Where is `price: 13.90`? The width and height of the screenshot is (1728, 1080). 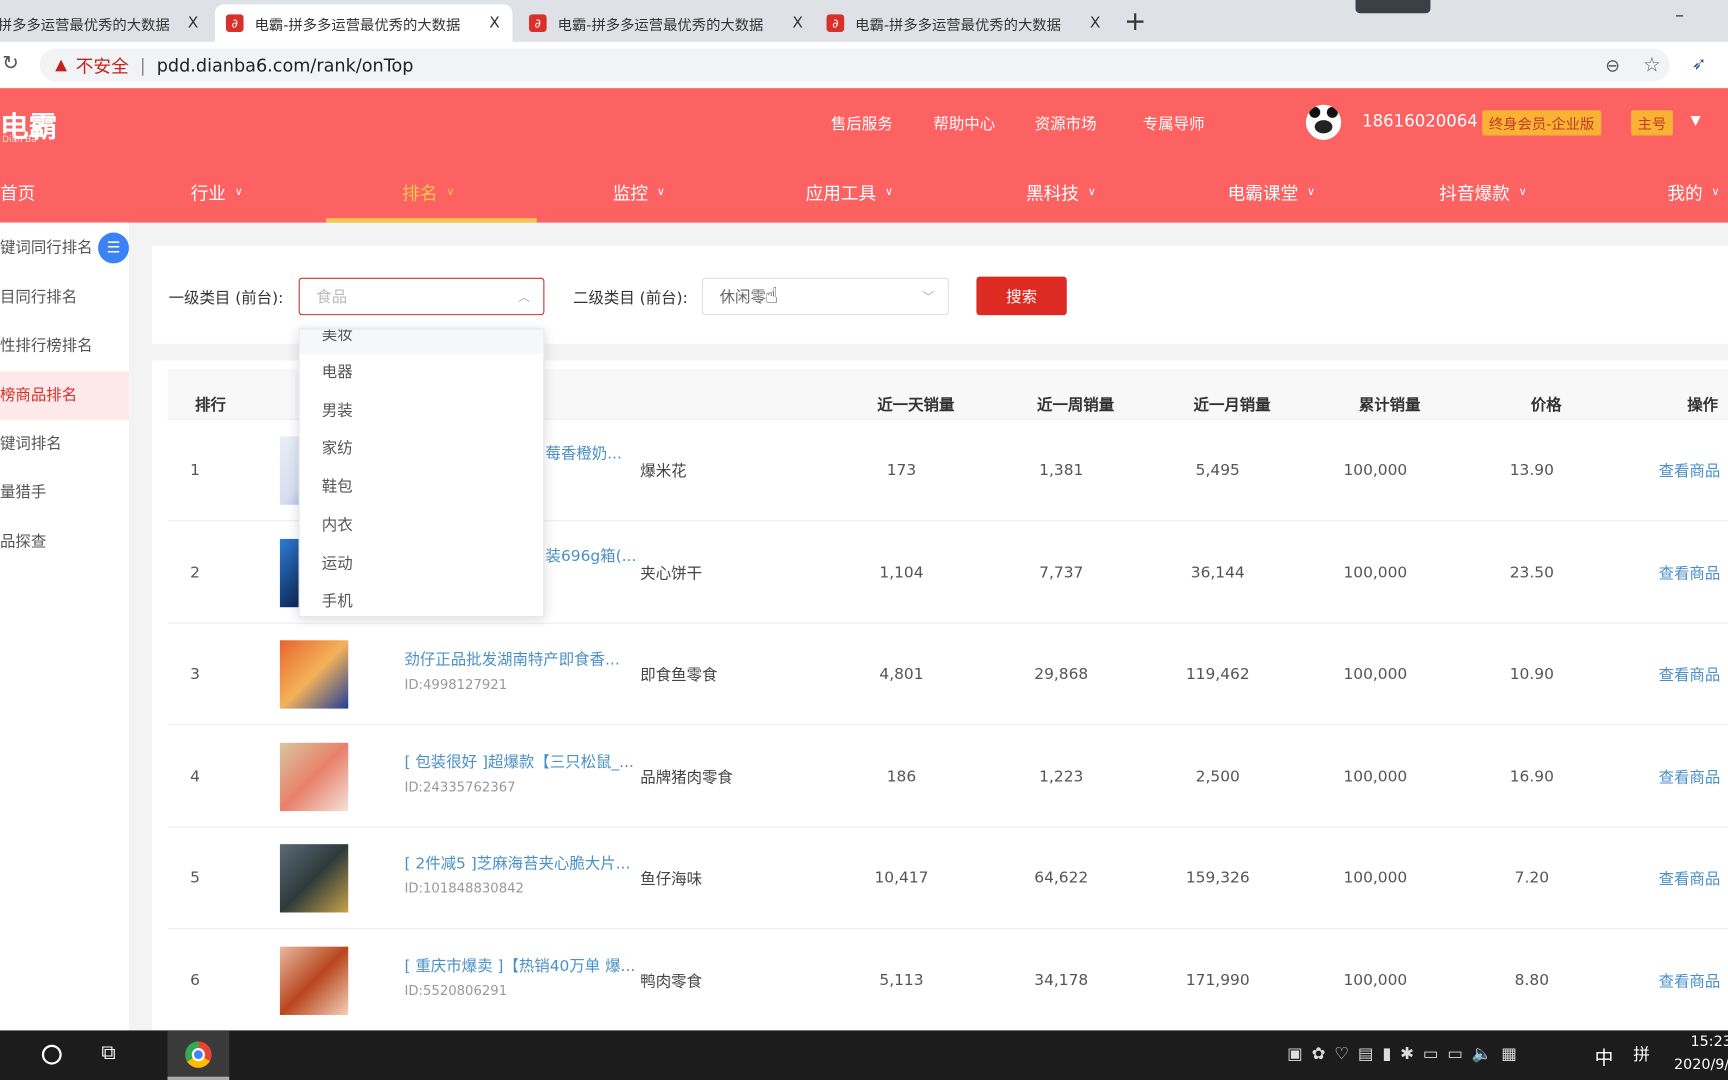 price: 13.90 is located at coordinates (1531, 470).